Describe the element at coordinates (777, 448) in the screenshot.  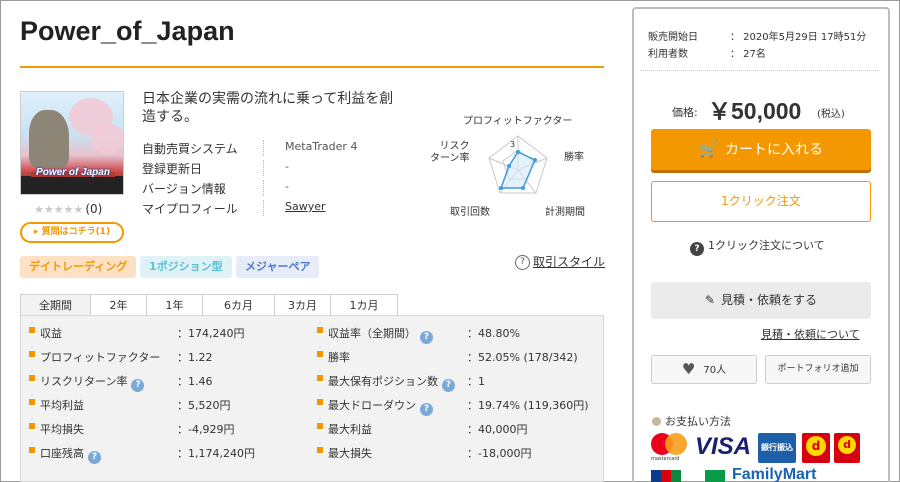
I see `bank-transfer-logo: 銀行振込` at that location.